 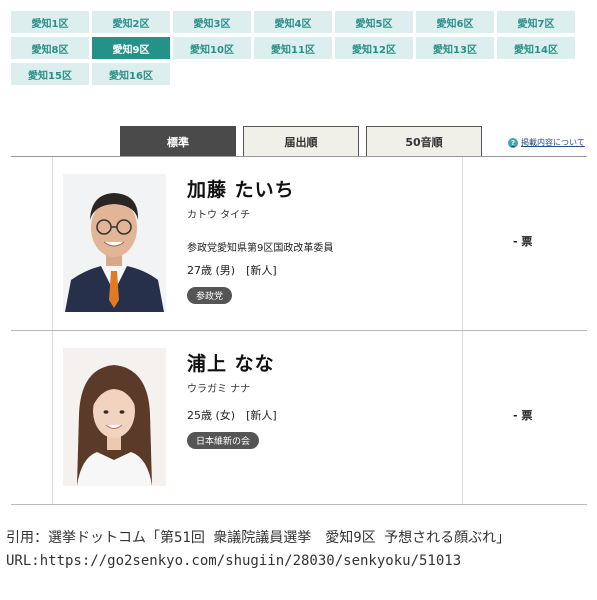 What do you see at coordinates (232, 270) in the screenshot?
I see `candidate-age-status: 27歳 (男) [新人]` at bounding box center [232, 270].